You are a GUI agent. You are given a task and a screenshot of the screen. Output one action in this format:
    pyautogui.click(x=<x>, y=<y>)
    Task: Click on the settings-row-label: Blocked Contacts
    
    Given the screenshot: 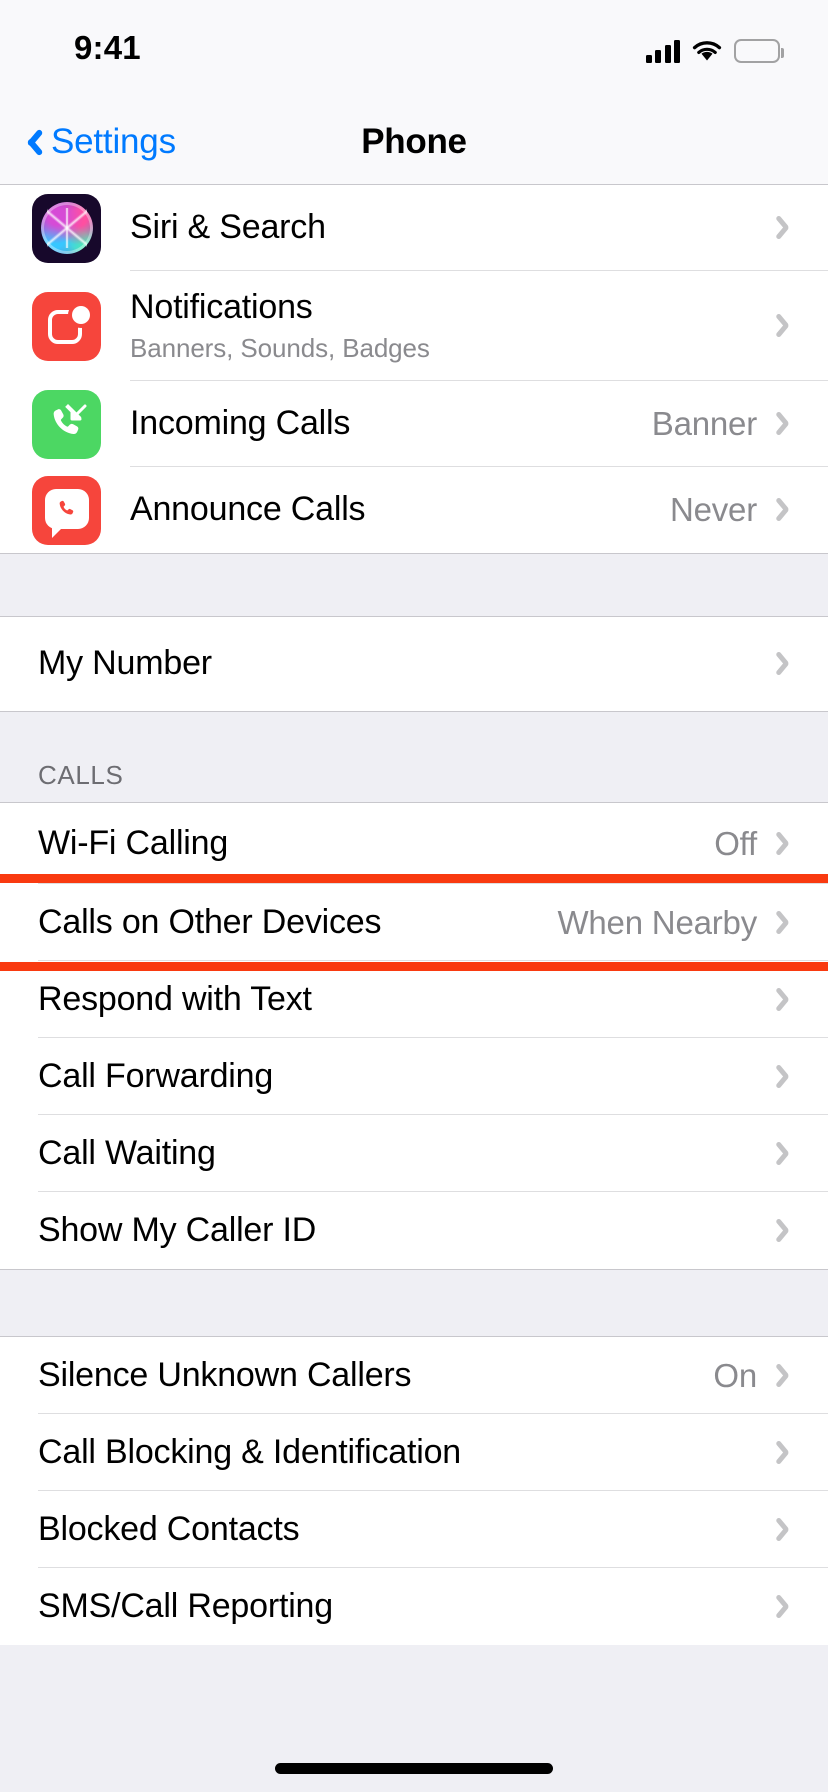 What is the action you would take?
    pyautogui.click(x=169, y=1528)
    